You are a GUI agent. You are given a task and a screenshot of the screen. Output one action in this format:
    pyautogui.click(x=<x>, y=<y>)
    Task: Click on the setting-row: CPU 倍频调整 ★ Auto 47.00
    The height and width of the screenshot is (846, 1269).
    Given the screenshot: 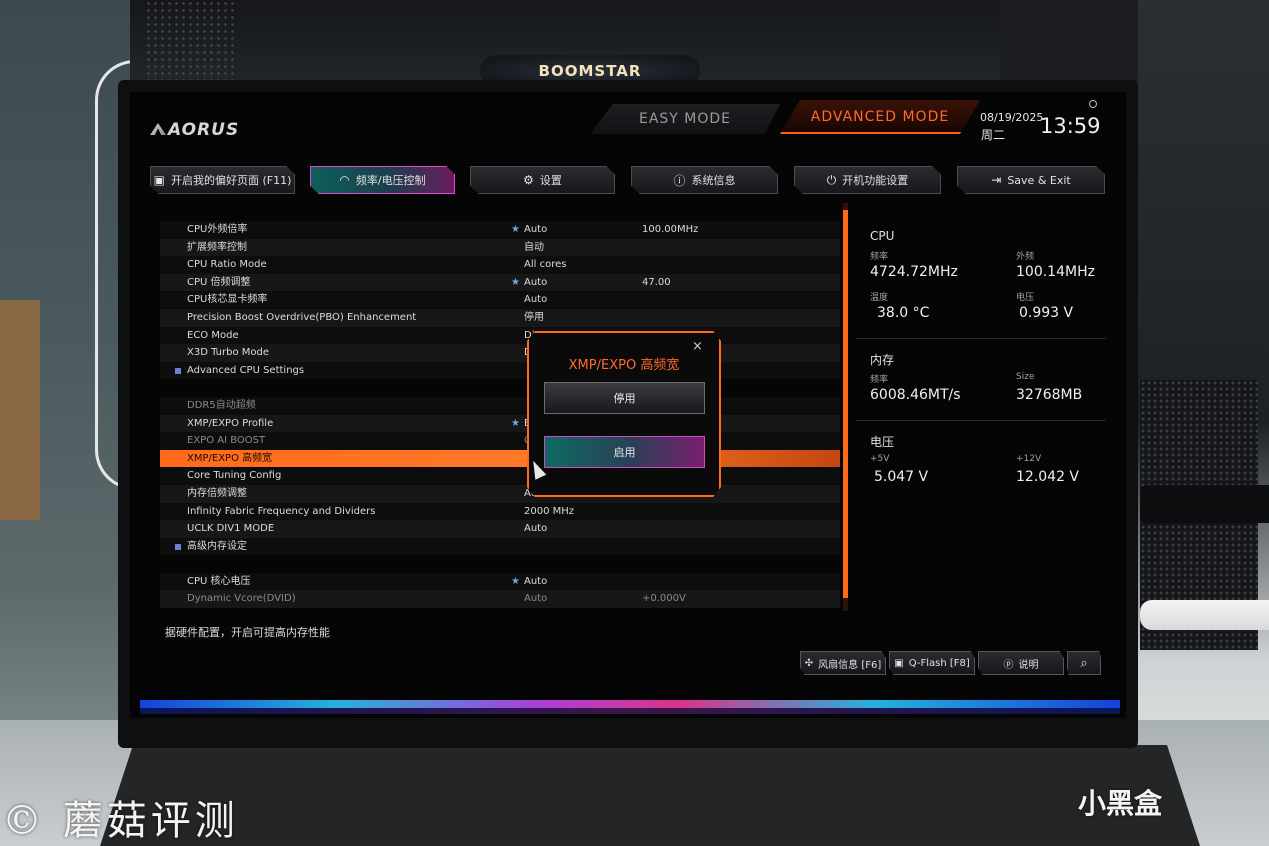 What is the action you would take?
    pyautogui.click(x=500, y=282)
    